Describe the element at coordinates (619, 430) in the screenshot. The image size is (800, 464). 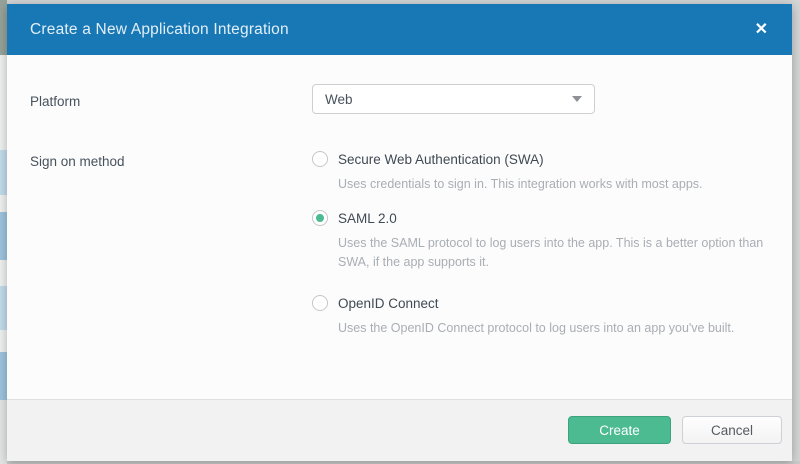
I see `create-button: Create` at that location.